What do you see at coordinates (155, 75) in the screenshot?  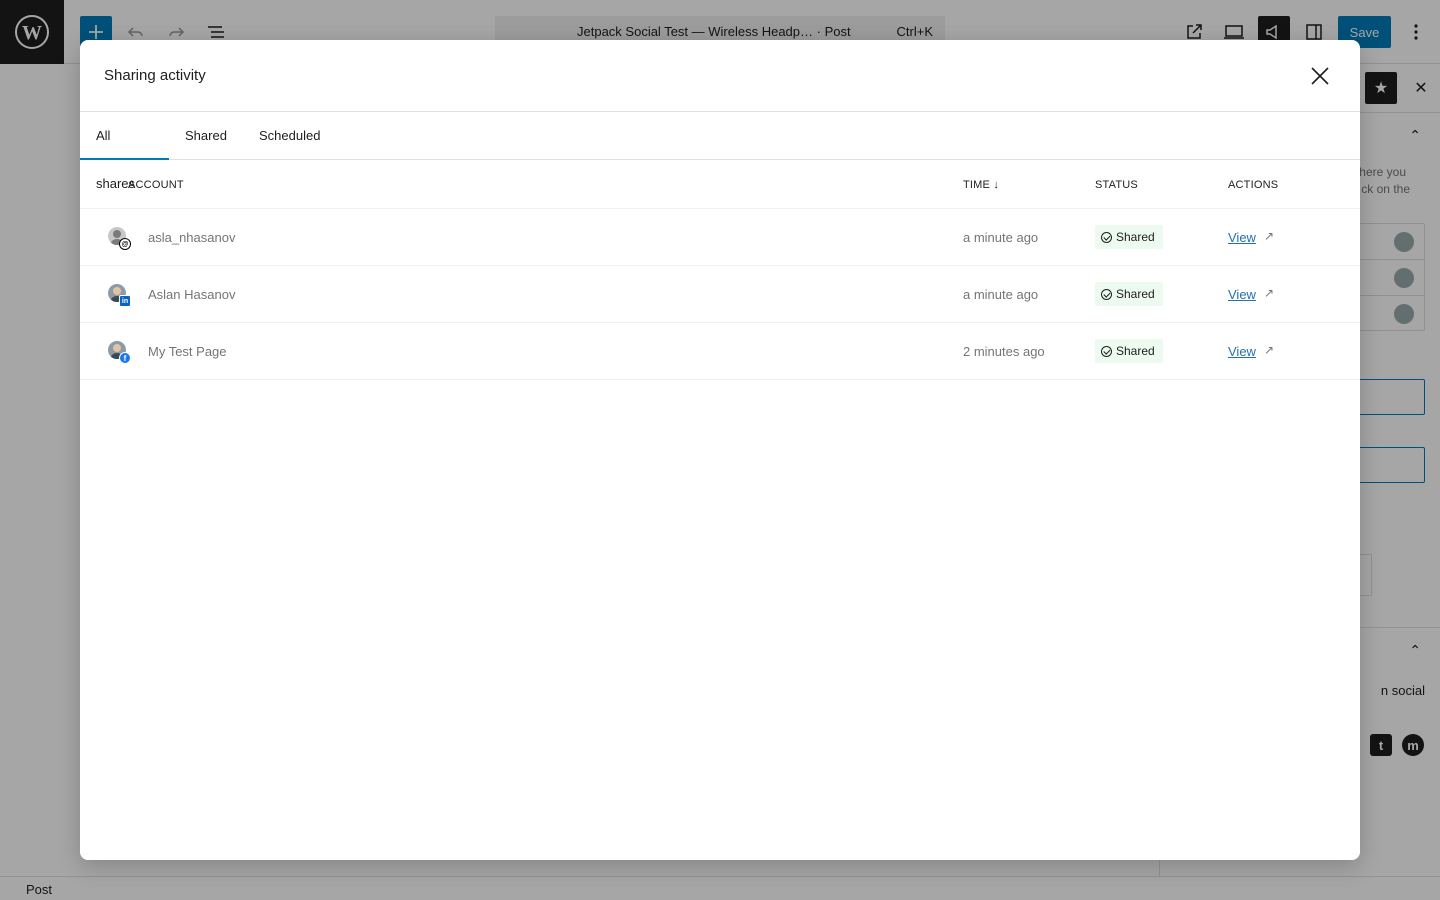 I see `modal-title: Sharing activity` at bounding box center [155, 75].